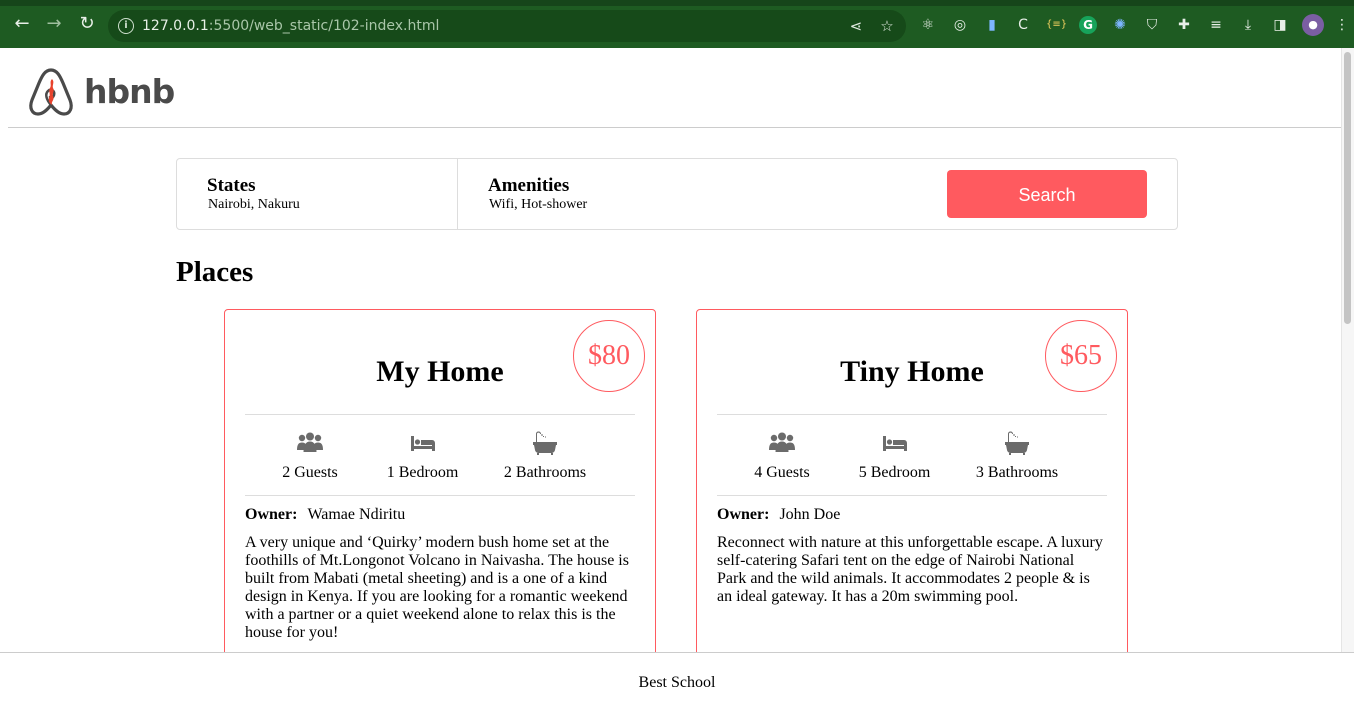 Image resolution: width=1354 pixels, height=713 pixels. I want to click on amenities-filter-title: Amenities, so click(529, 185).